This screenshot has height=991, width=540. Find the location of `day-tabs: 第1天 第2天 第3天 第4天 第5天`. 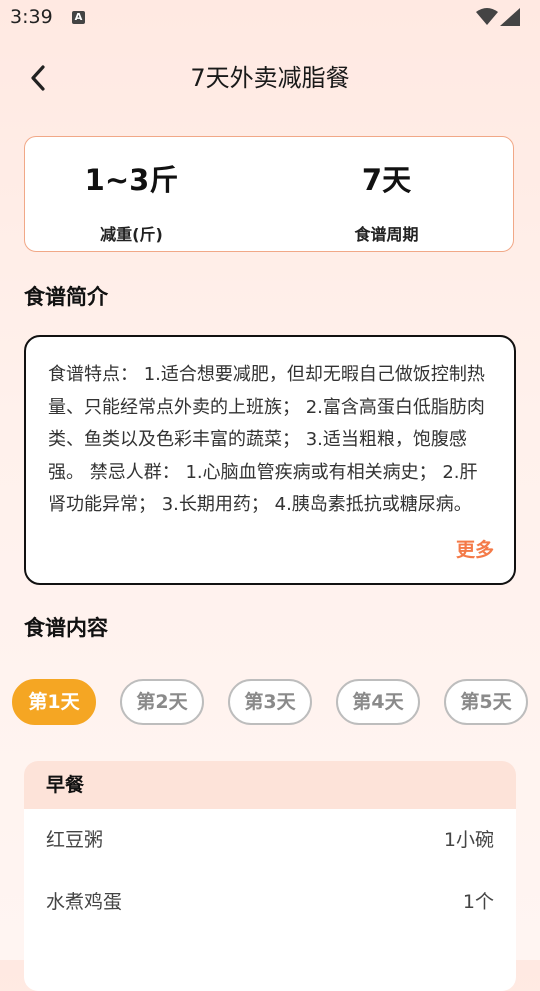

day-tabs: 第1天 第2天 第3天 第4天 第5天 is located at coordinates (276, 702).